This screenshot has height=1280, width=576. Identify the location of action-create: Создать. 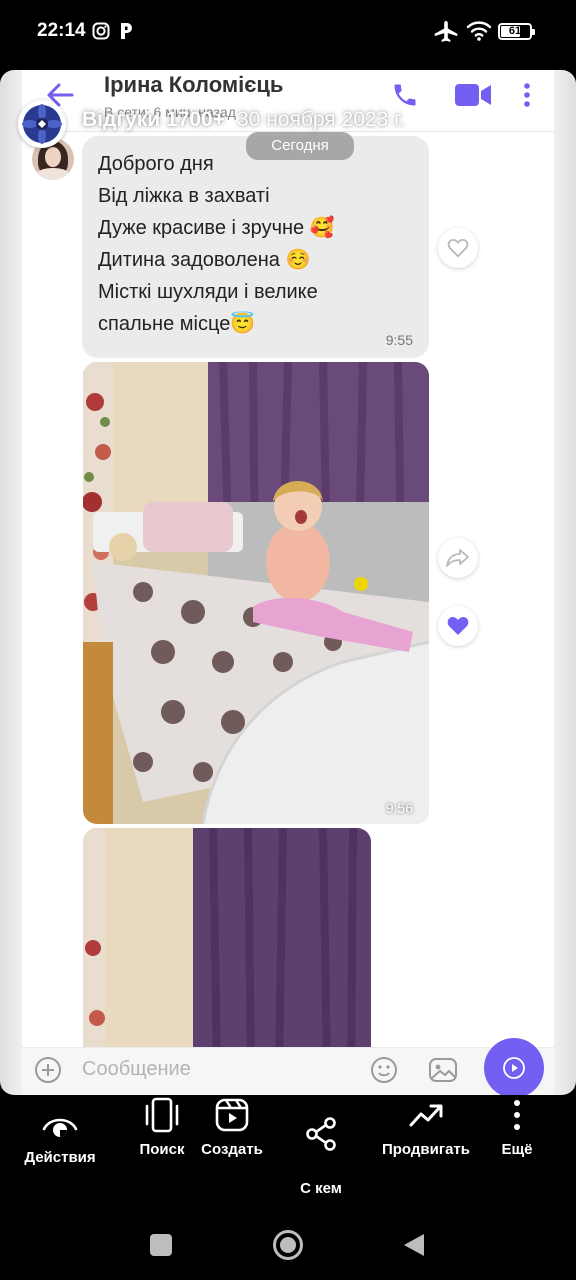
(232, 1127).